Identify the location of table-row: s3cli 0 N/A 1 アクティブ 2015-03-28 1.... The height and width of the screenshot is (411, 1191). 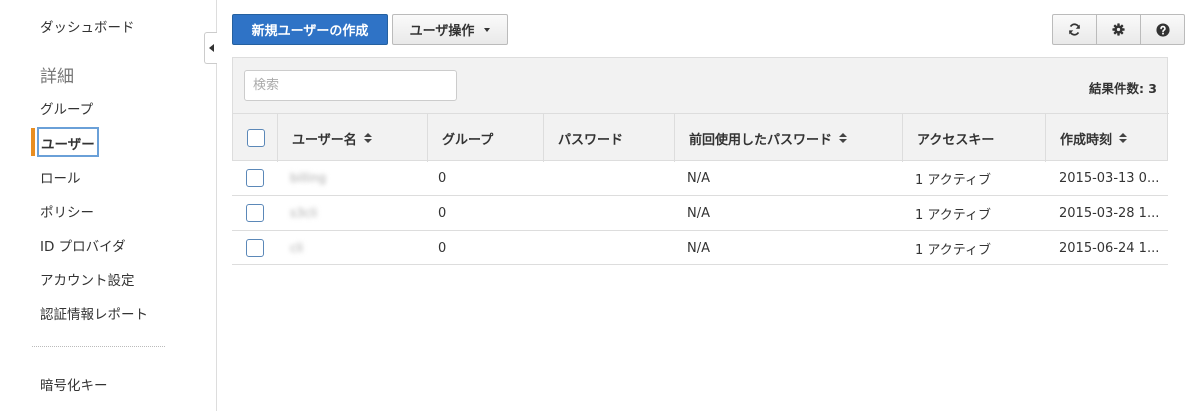
(700, 212).